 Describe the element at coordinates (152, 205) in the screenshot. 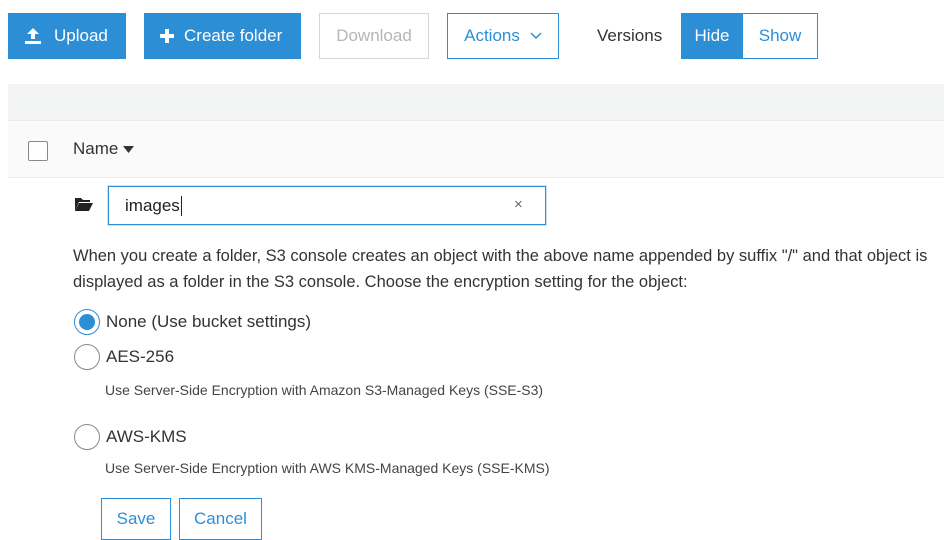

I see `folder-name-value: images` at that location.